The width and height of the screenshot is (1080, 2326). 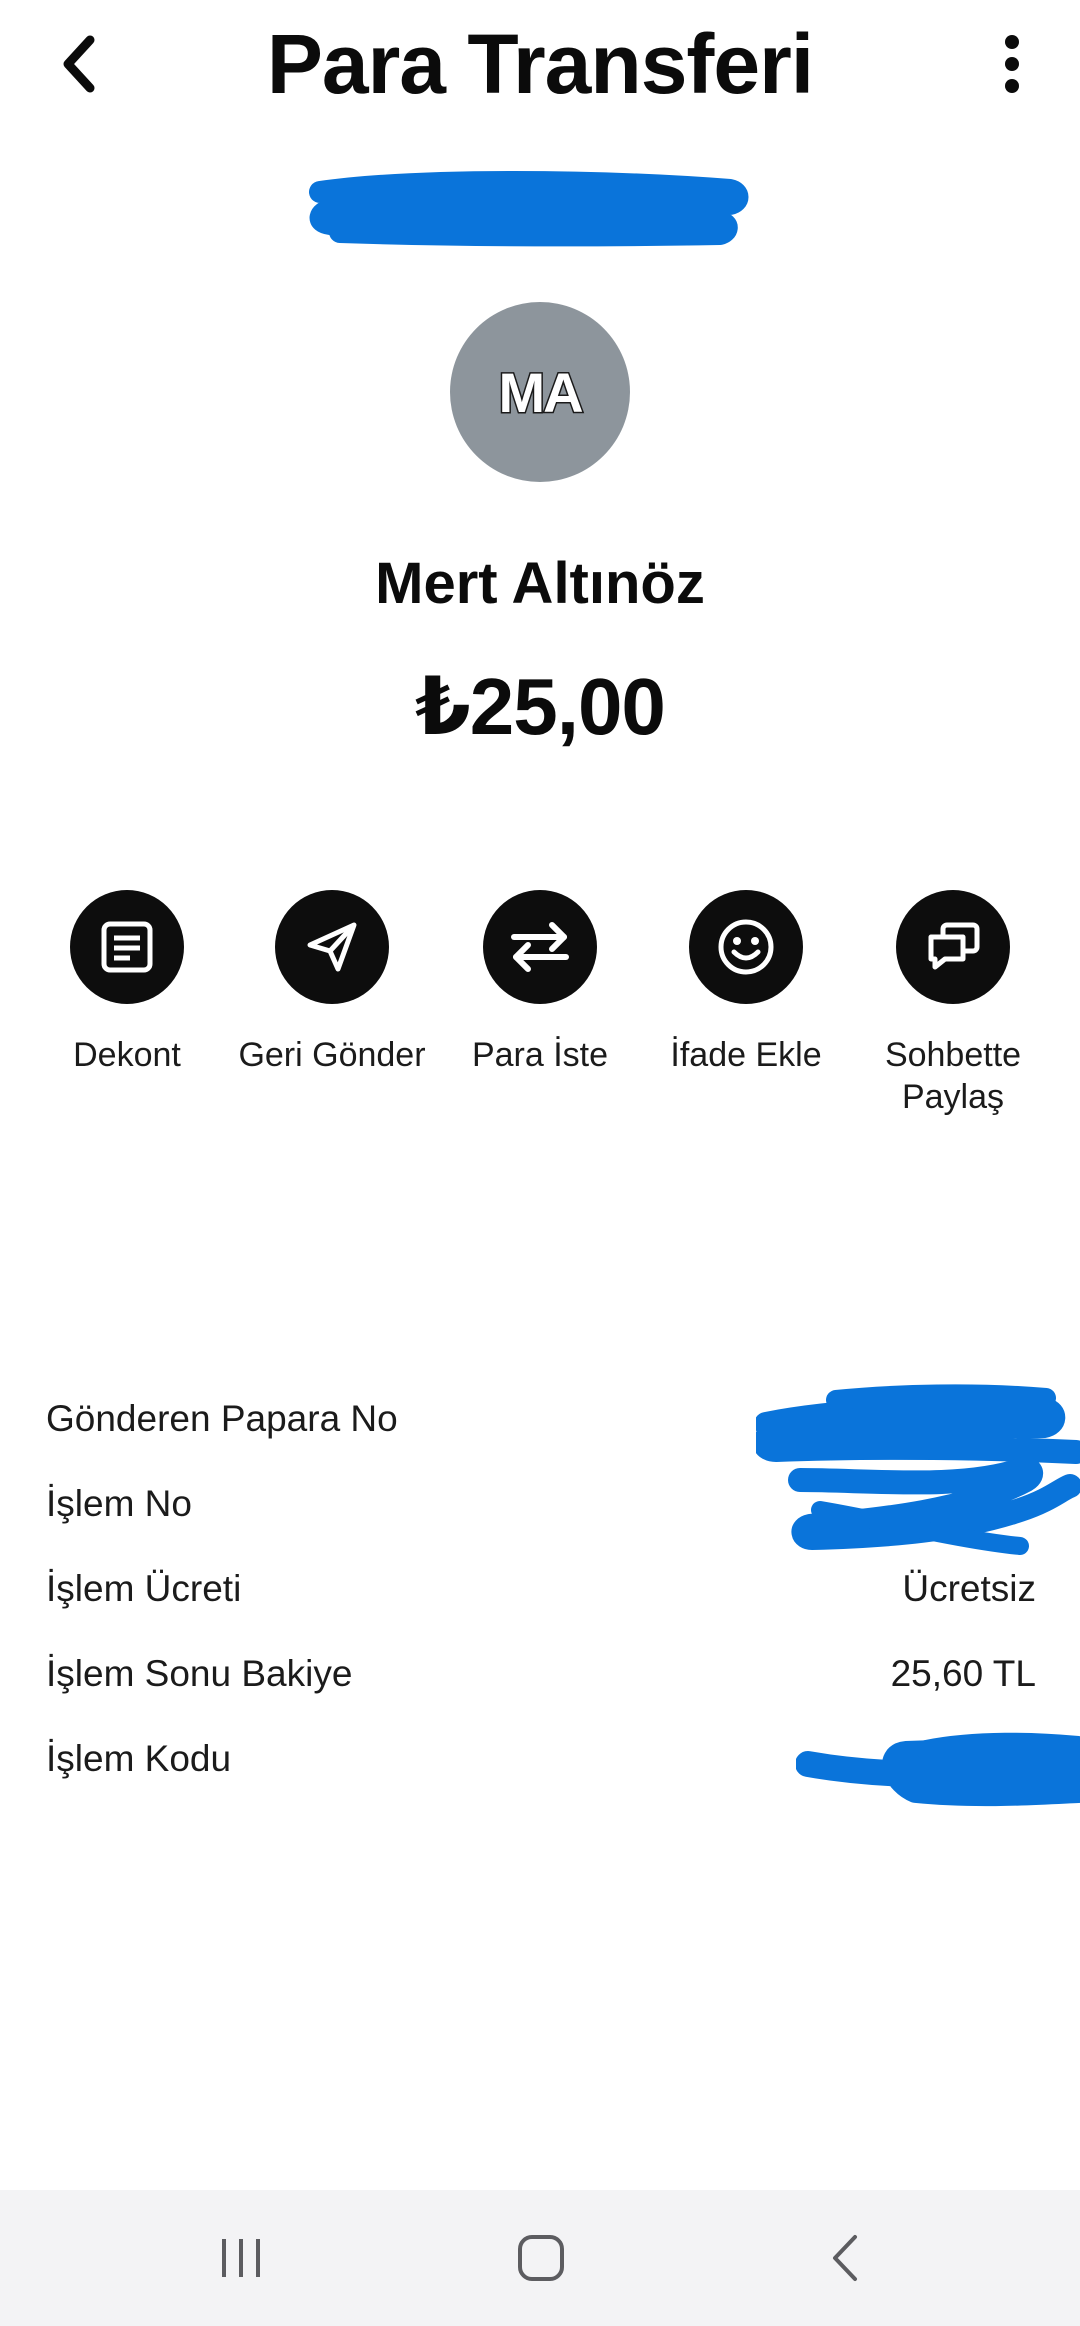 I want to click on system-navigation-bar, so click(x=540, y=2258).